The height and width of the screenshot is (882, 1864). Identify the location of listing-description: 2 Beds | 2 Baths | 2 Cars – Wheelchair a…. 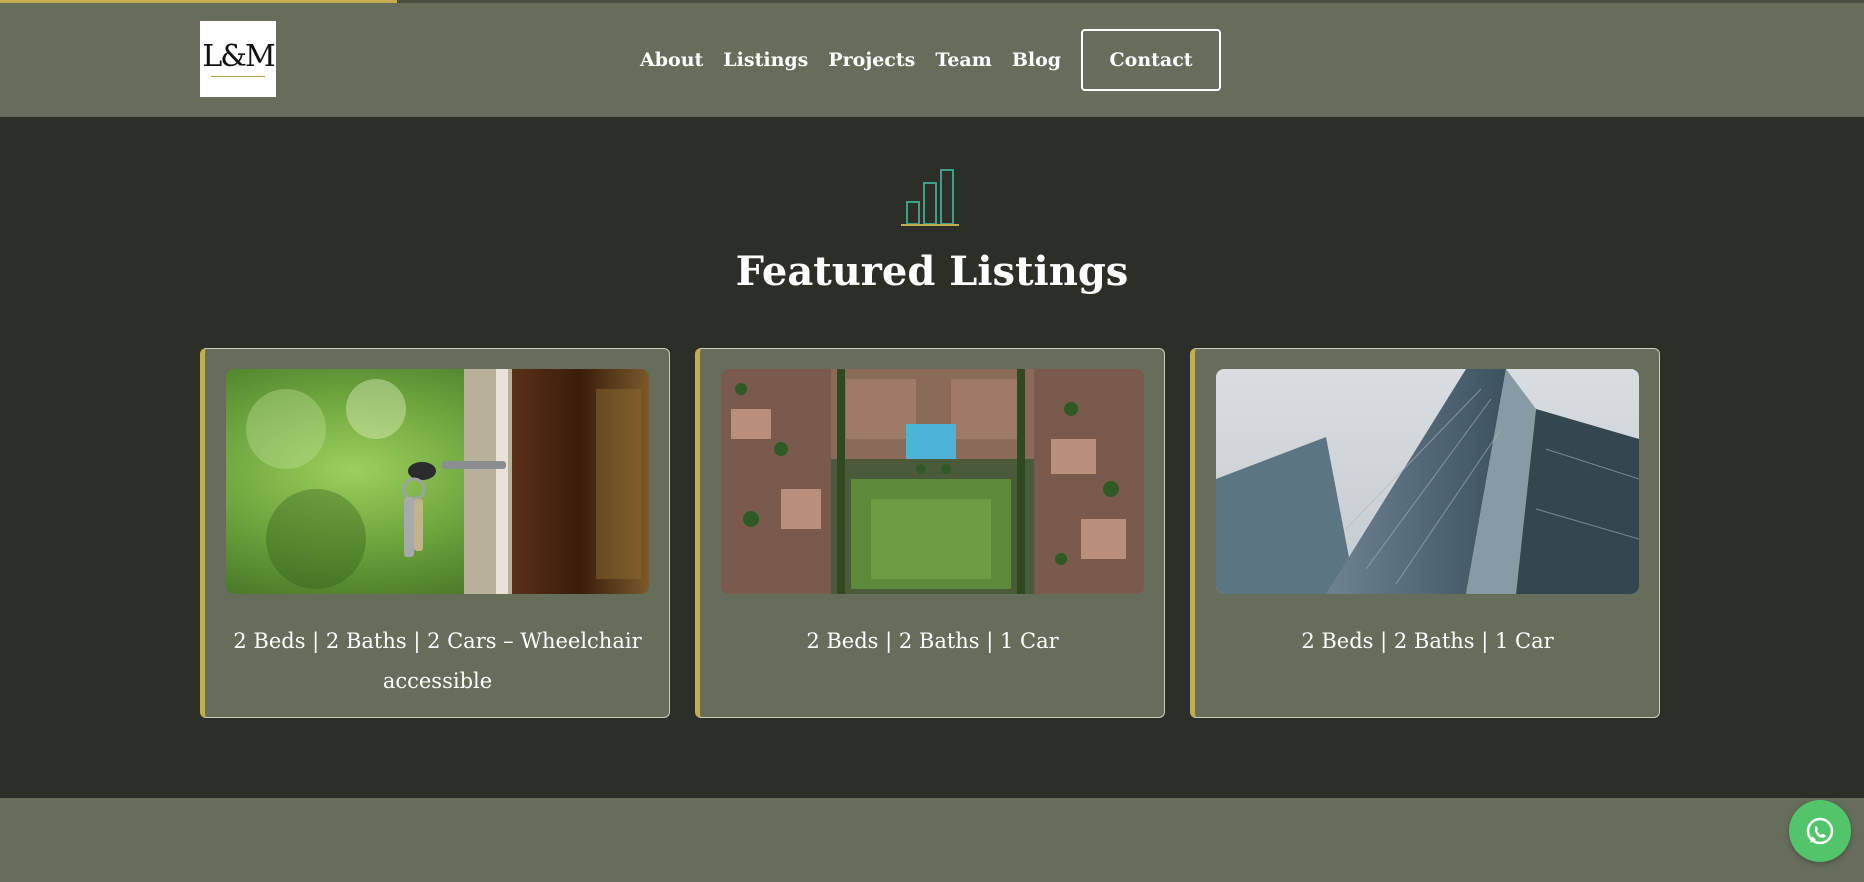
(437, 661).